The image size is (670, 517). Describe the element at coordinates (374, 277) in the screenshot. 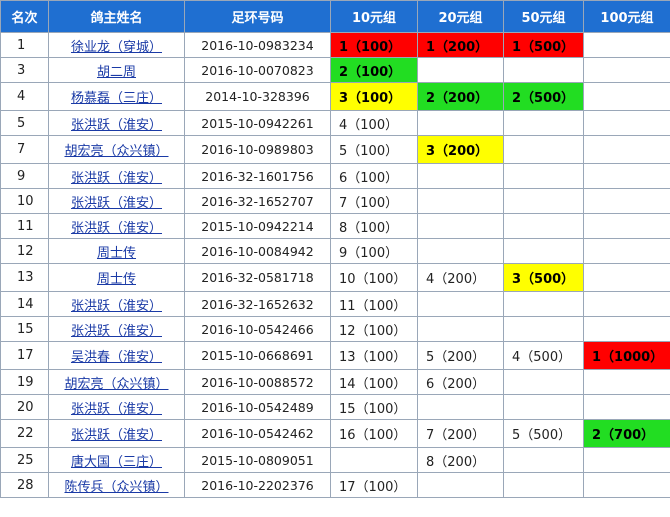

I see `group-10-cell: 10（100）` at that location.